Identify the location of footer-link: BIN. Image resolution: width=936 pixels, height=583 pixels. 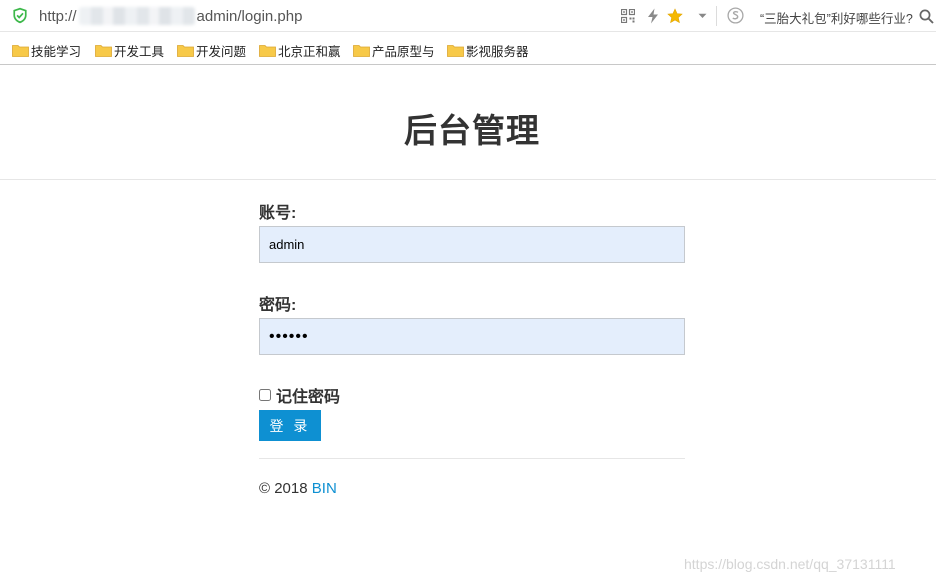
(324, 488).